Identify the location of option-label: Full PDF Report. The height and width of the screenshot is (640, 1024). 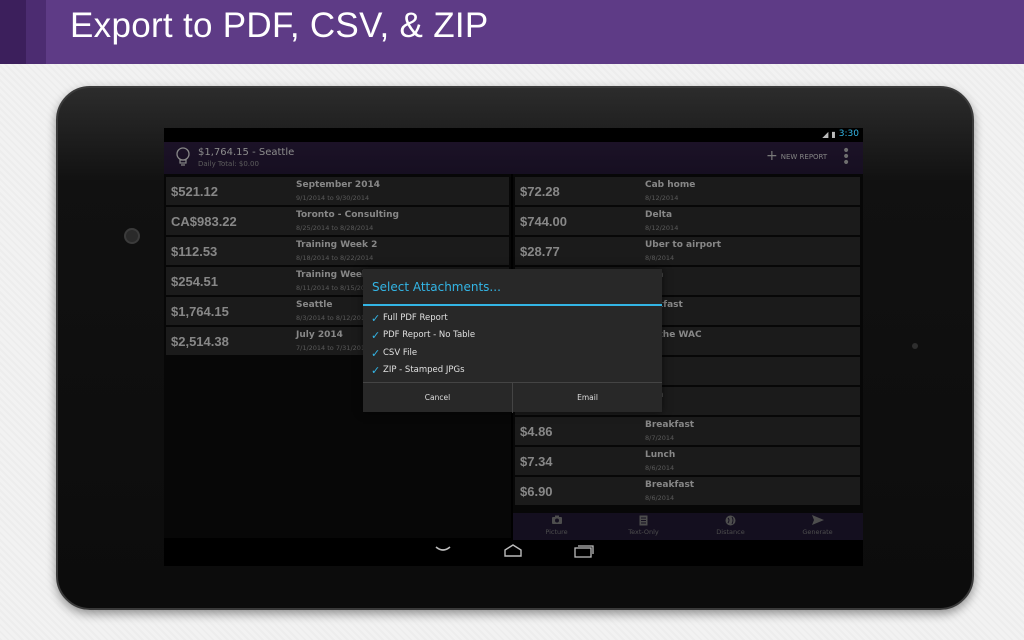
(415, 318).